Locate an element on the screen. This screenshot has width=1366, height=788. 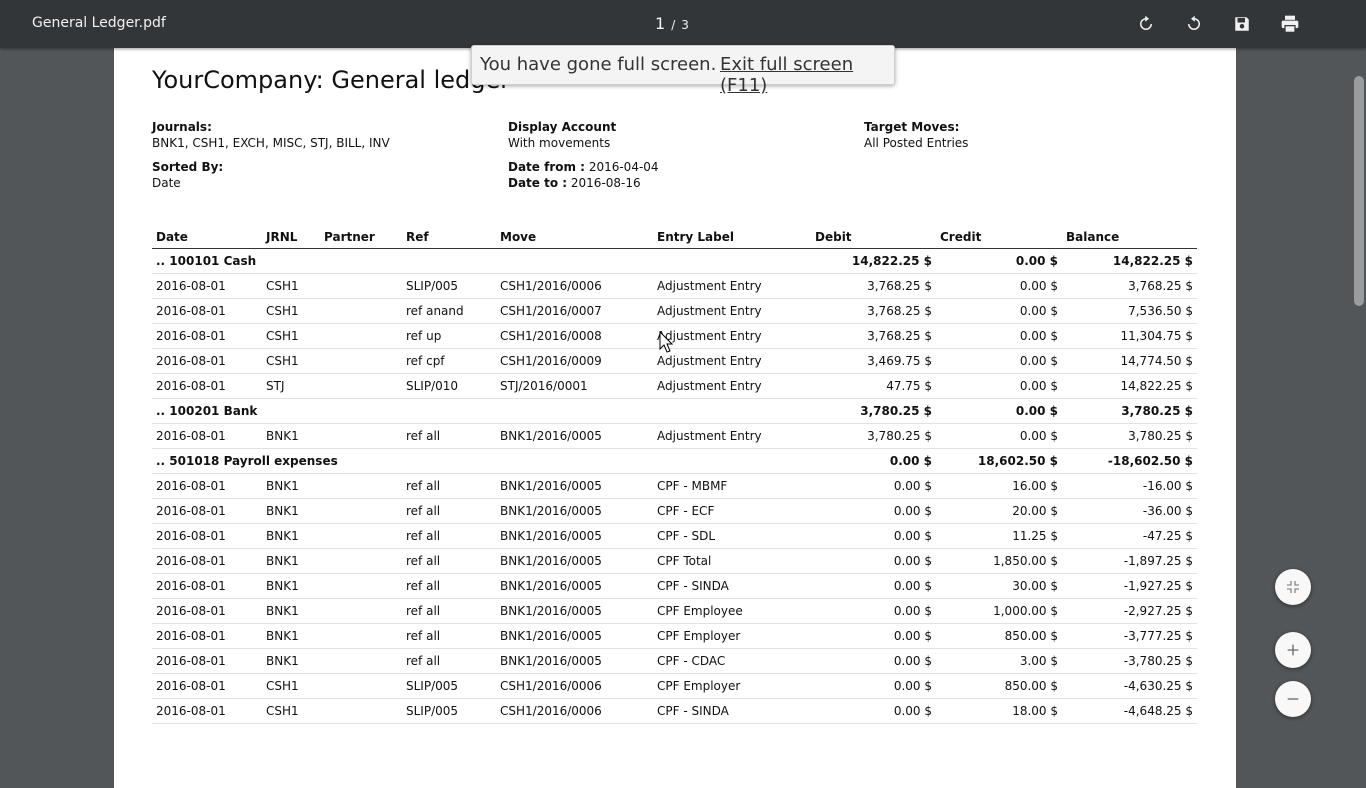
journal-cell: CSH1 is located at coordinates (291, 336).